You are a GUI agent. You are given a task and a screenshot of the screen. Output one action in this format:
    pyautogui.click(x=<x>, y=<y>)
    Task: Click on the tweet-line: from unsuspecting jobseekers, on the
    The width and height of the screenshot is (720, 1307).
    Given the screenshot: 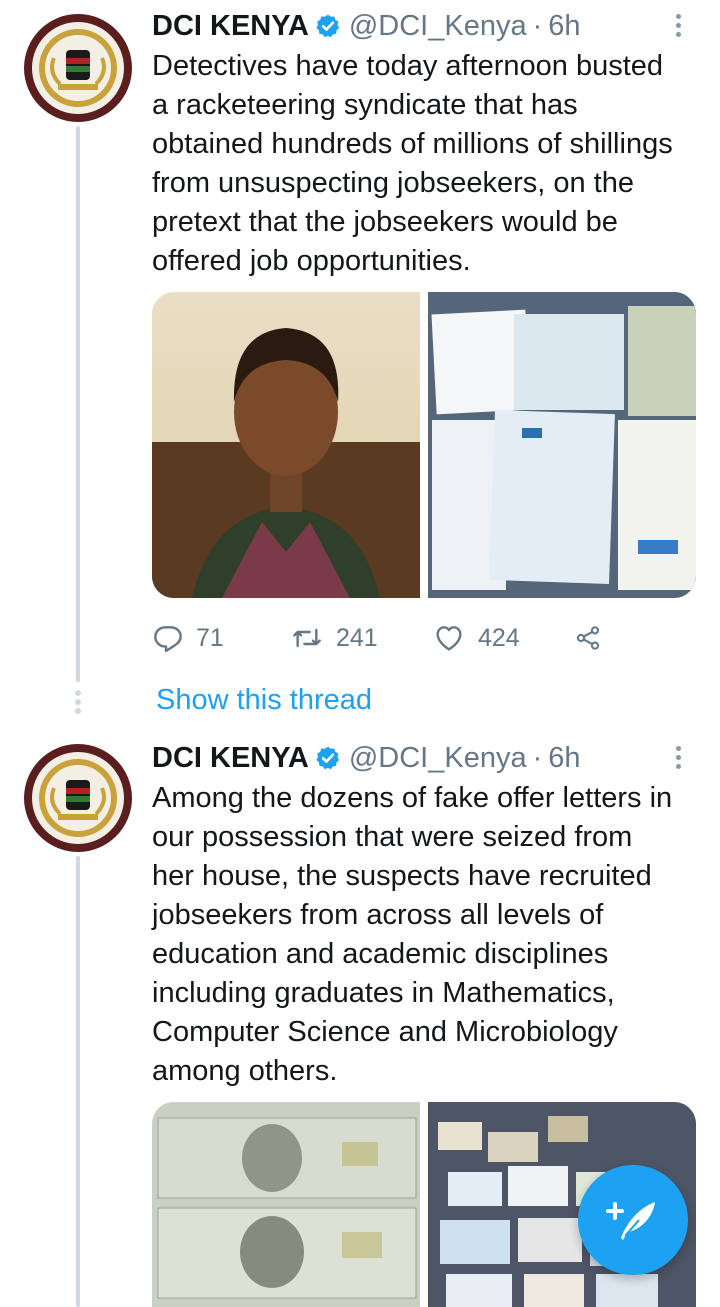 What is the action you would take?
    pyautogui.click(x=393, y=183)
    